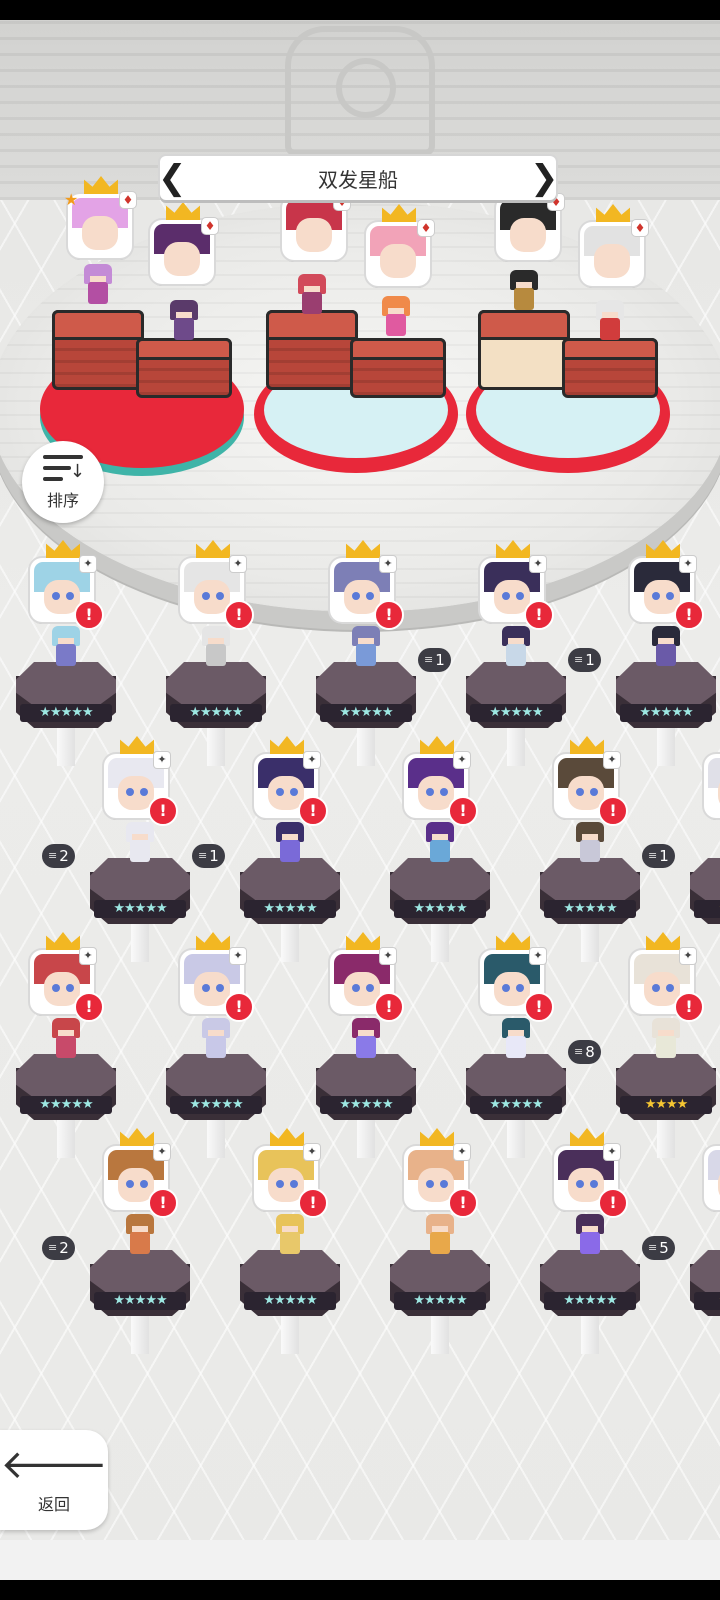  Describe the element at coordinates (584, 1052) in the screenshot. I see `duplicate-count-badge: ≡ 8` at that location.